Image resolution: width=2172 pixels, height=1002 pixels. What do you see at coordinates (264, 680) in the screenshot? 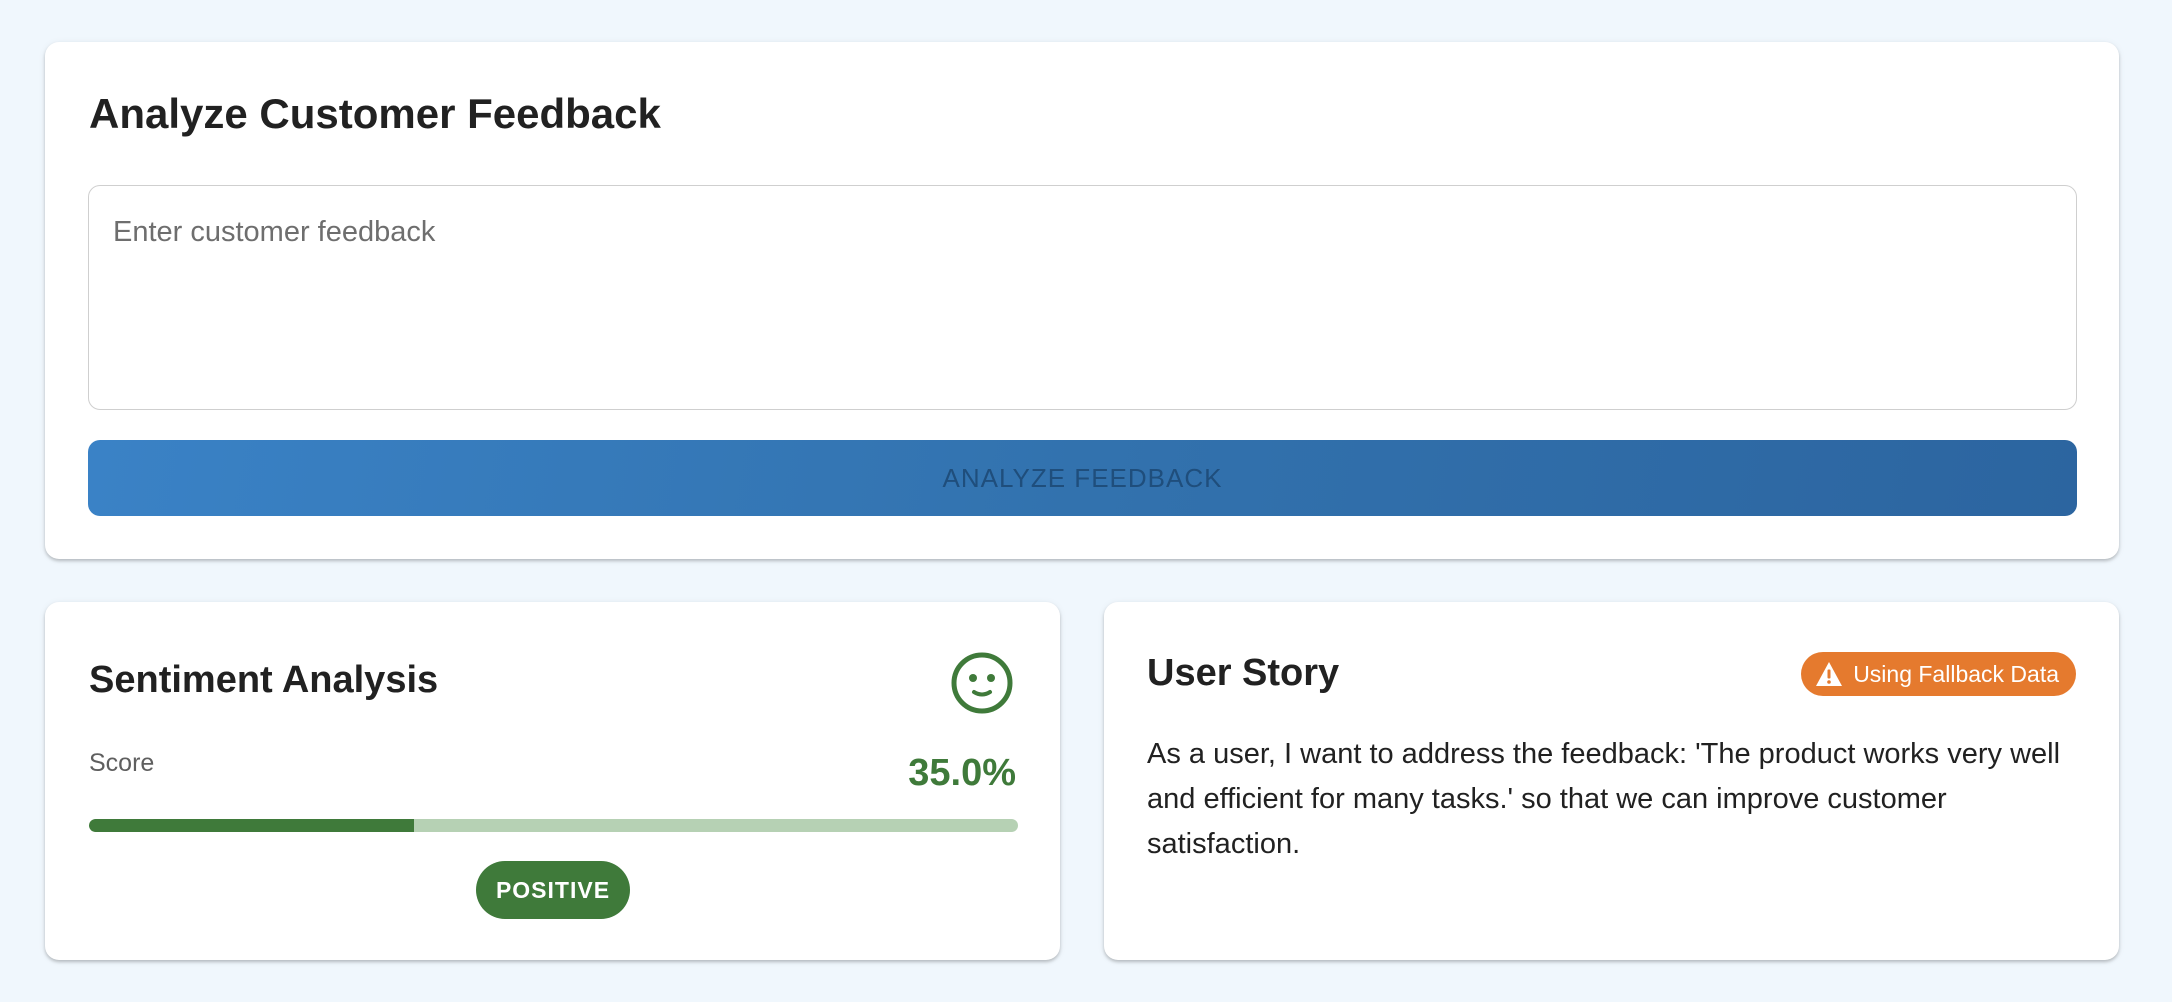
I see `sentiment-title: Sentiment Analysis` at bounding box center [264, 680].